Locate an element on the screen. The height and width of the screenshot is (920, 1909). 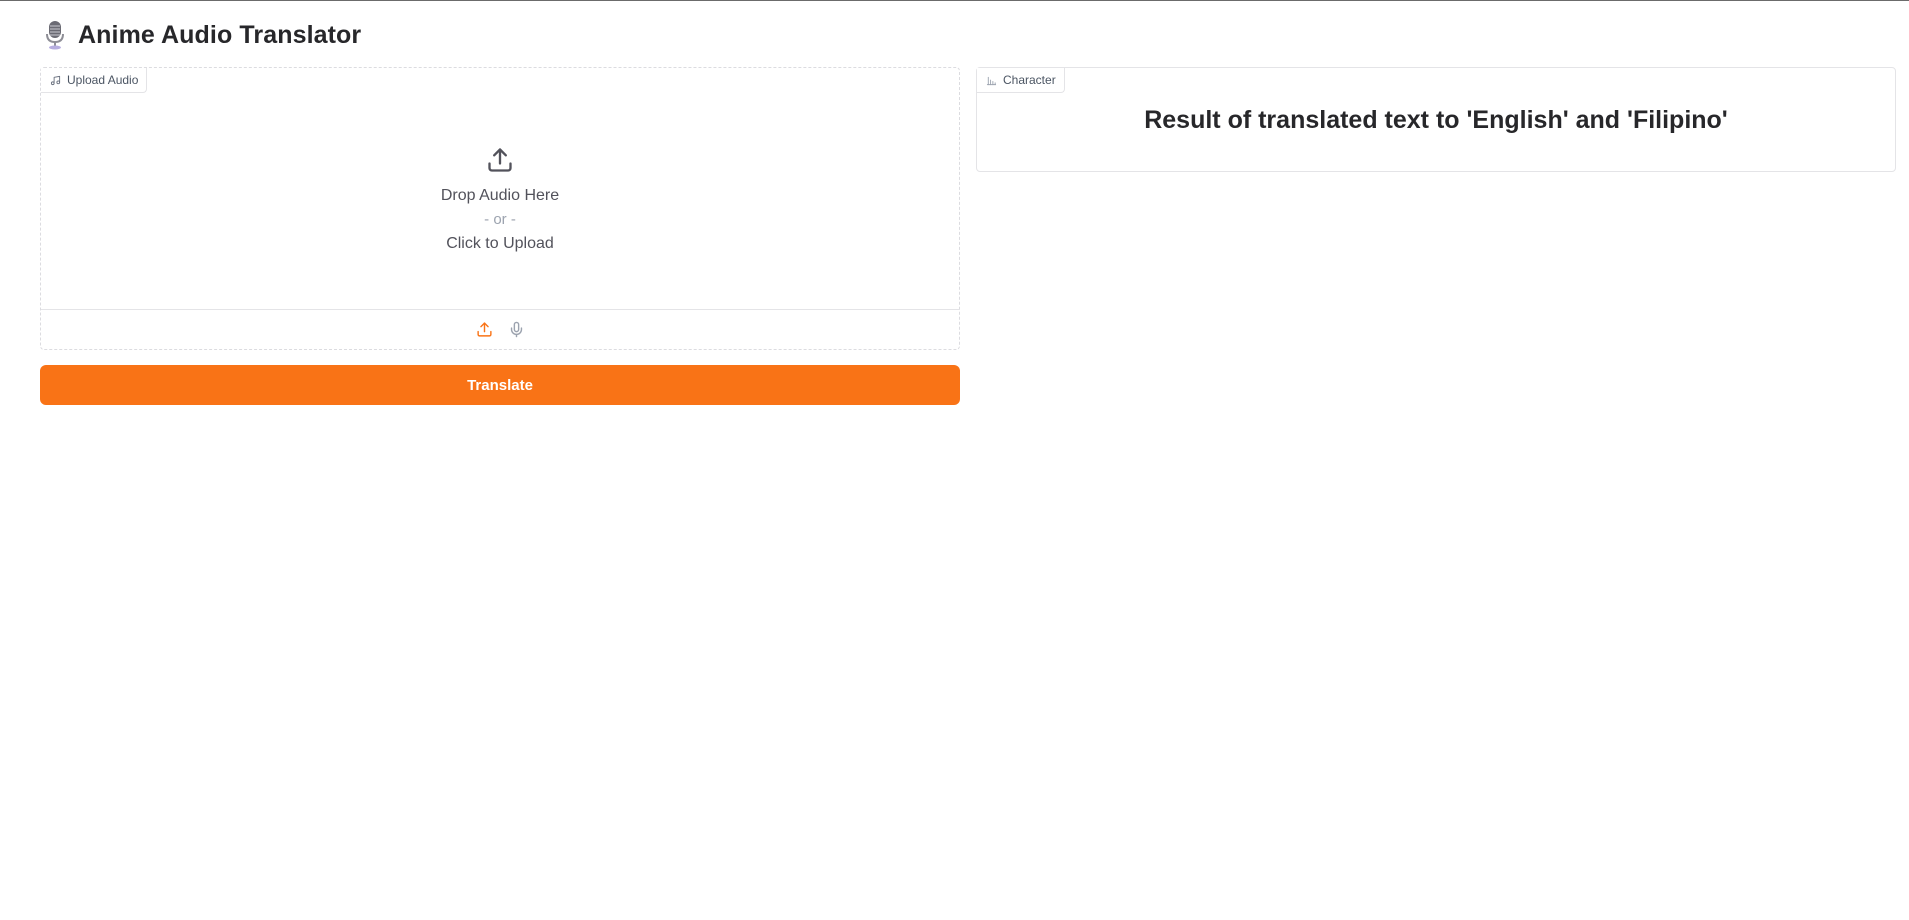
microphone-source-button is located at coordinates (516, 330).